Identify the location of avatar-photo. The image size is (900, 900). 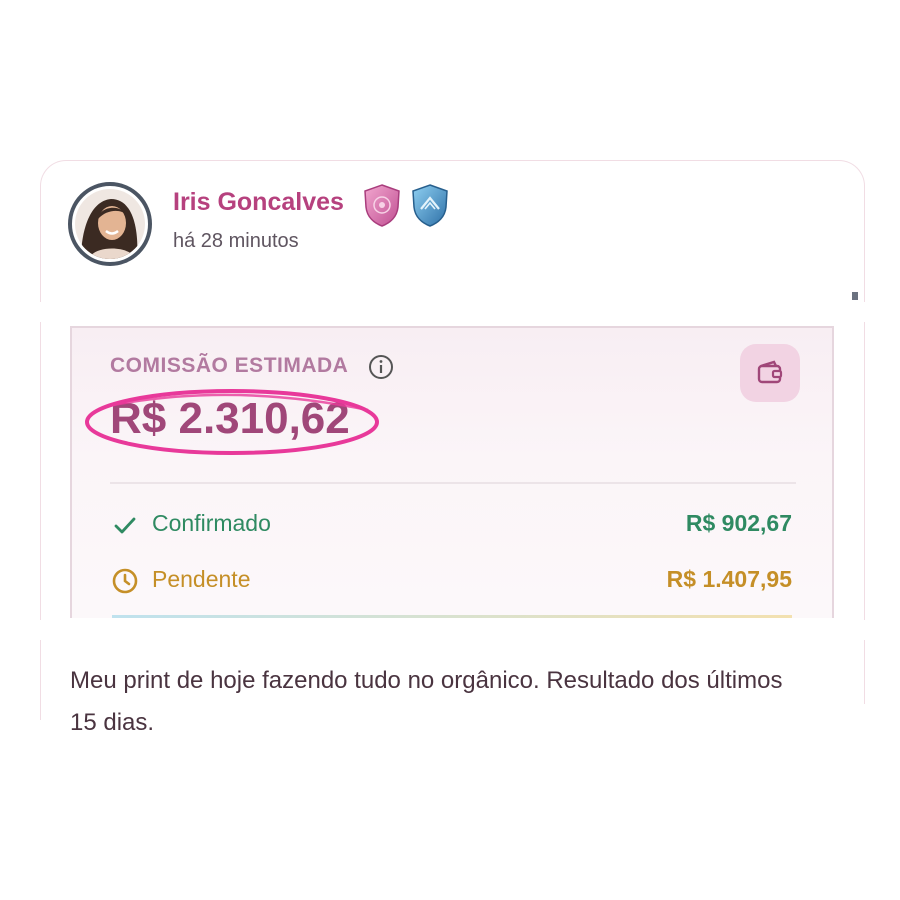
(110, 224).